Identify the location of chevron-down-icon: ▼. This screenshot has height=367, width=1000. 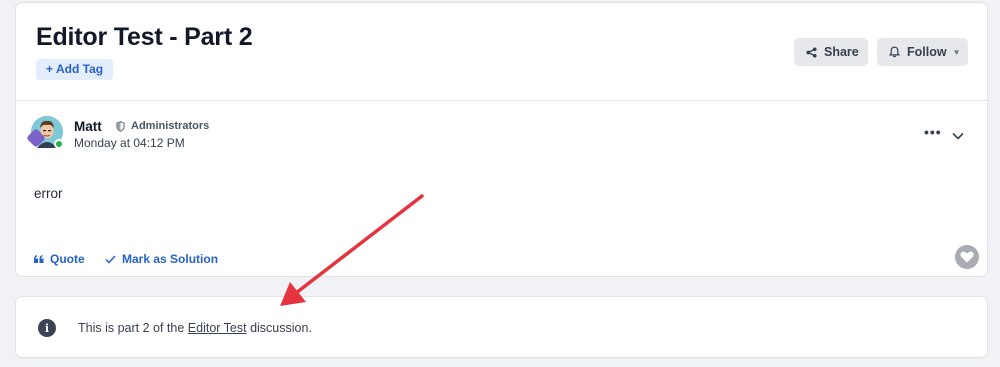
(956, 52).